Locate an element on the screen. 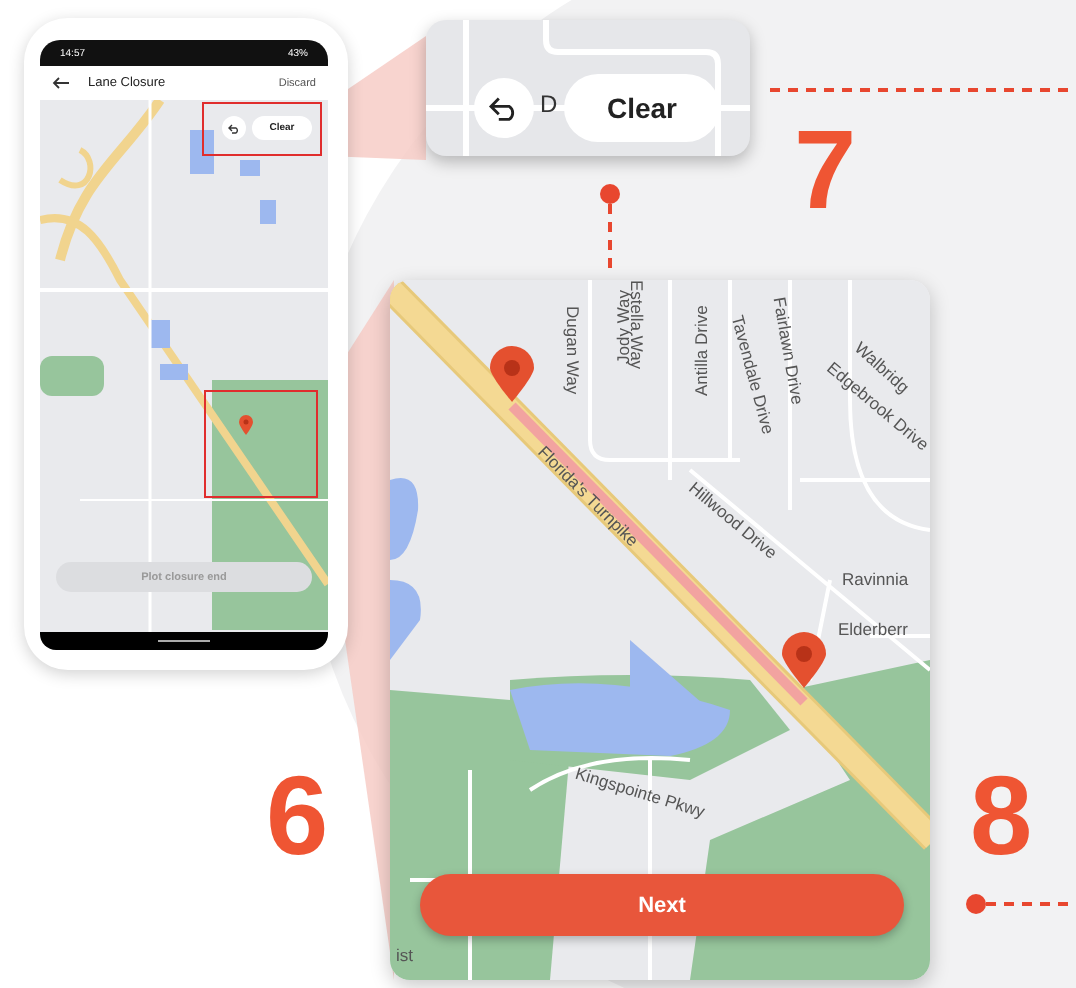  clear-button: Clear is located at coordinates (642, 108).